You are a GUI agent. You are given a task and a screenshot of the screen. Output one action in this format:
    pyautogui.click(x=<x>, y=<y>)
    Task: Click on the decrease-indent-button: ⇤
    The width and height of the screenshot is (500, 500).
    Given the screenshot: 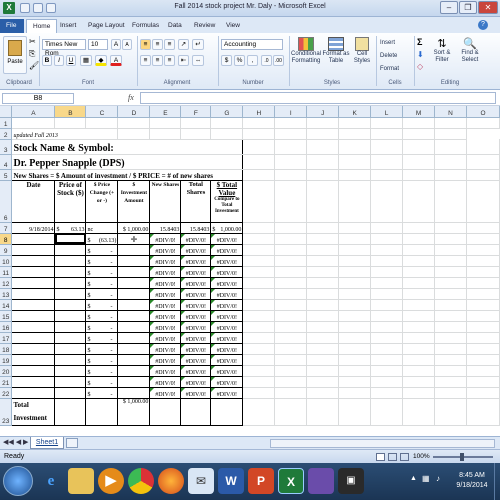 What is the action you would take?
    pyautogui.click(x=183, y=60)
    